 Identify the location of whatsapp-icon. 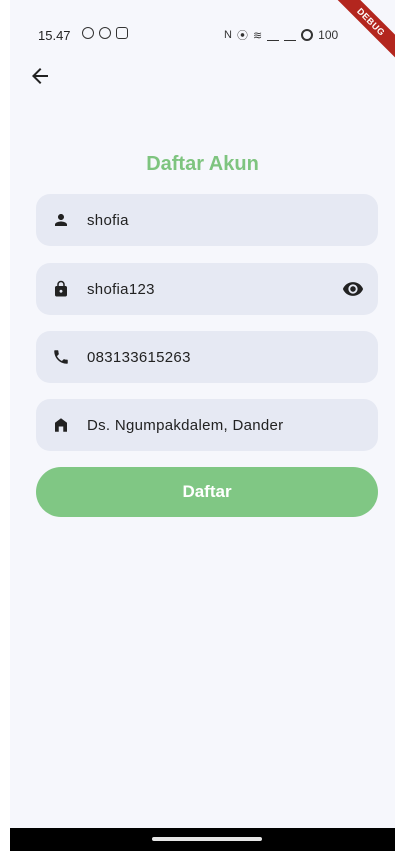
(88, 33).